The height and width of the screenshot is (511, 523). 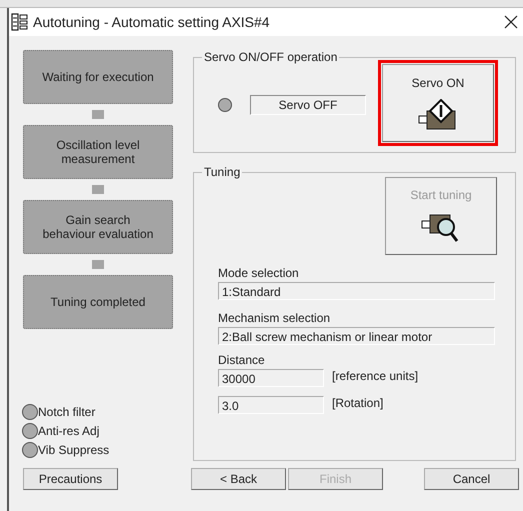 I want to click on value-field: 3.0, so click(x=271, y=405).